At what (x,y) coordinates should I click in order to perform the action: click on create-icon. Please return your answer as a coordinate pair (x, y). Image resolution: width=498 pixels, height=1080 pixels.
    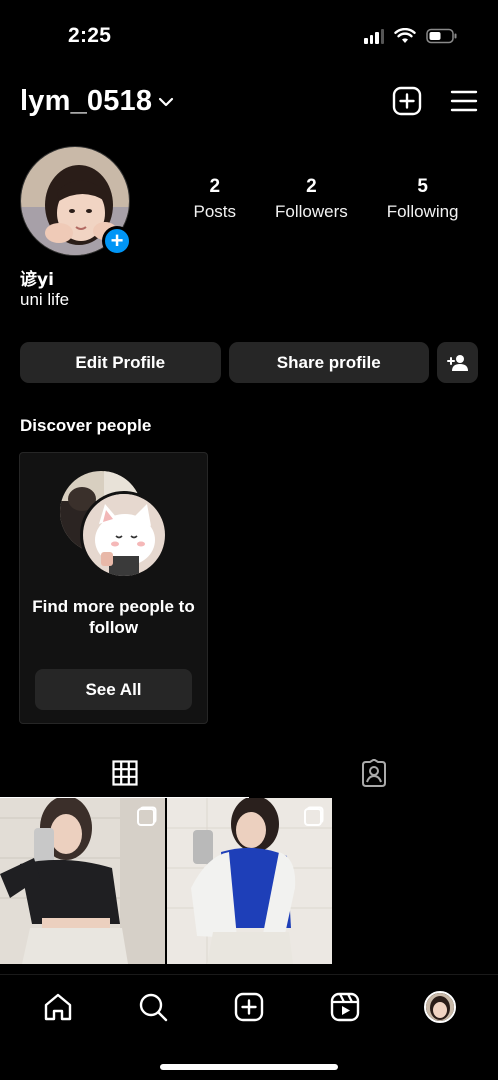
    Looking at the image, I should click on (249, 1007).